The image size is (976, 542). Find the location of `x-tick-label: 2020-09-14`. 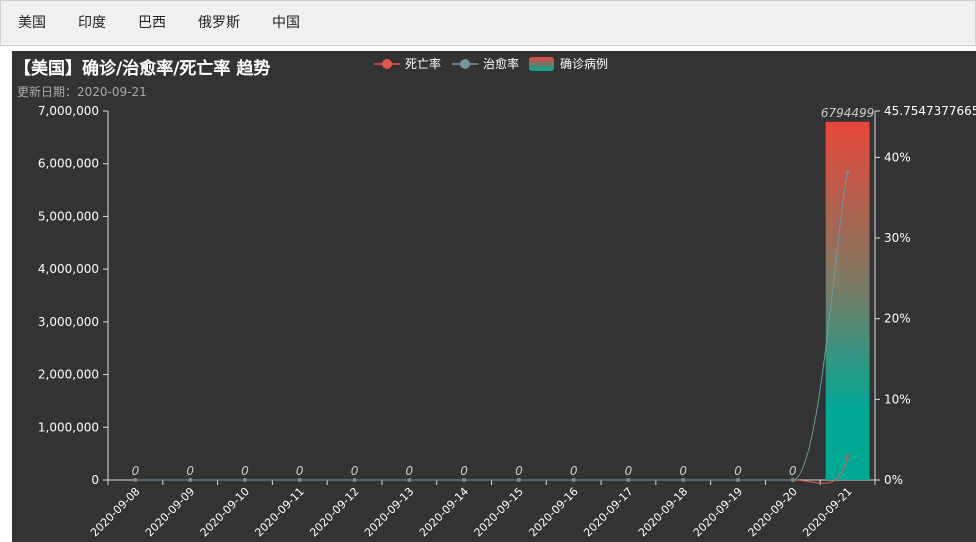

x-tick-label: 2020-09-14 is located at coordinates (444, 512).